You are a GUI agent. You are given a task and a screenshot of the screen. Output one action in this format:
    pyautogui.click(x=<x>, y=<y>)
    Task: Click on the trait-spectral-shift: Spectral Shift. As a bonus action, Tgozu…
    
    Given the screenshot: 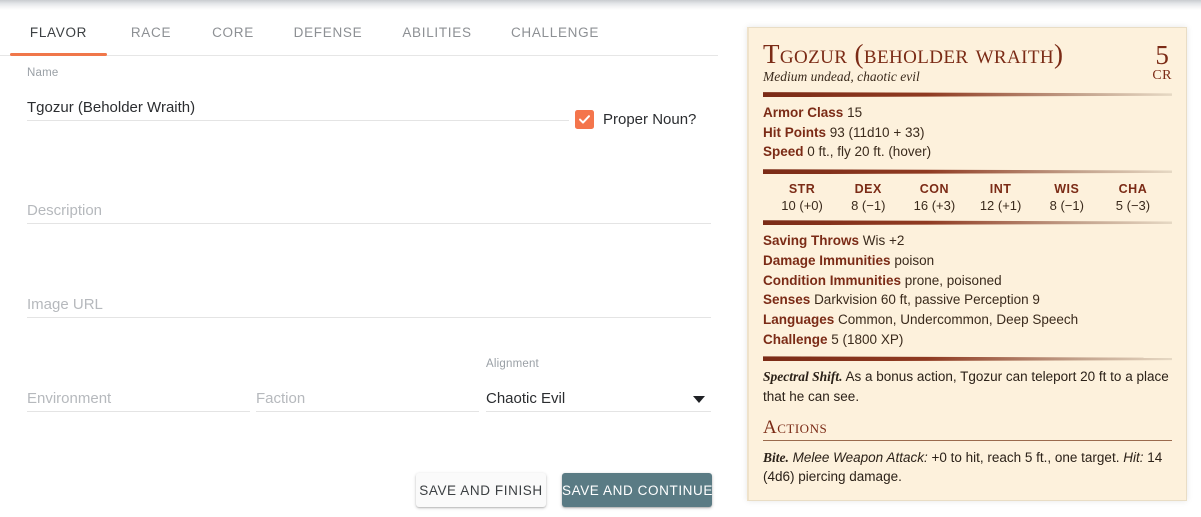 What is the action you would take?
    pyautogui.click(x=967, y=386)
    